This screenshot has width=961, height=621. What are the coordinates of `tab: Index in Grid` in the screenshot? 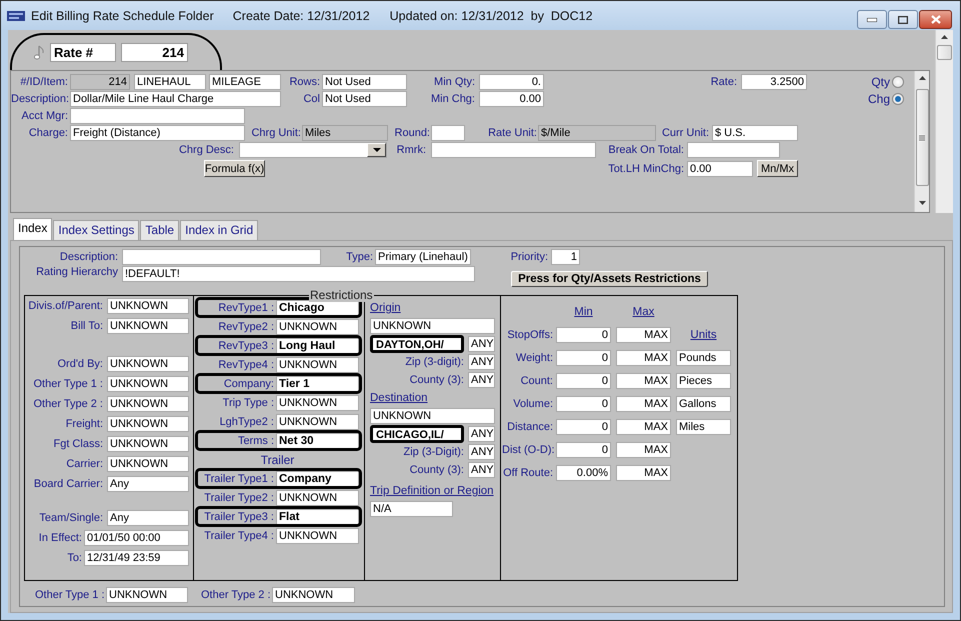 It's located at (219, 230).